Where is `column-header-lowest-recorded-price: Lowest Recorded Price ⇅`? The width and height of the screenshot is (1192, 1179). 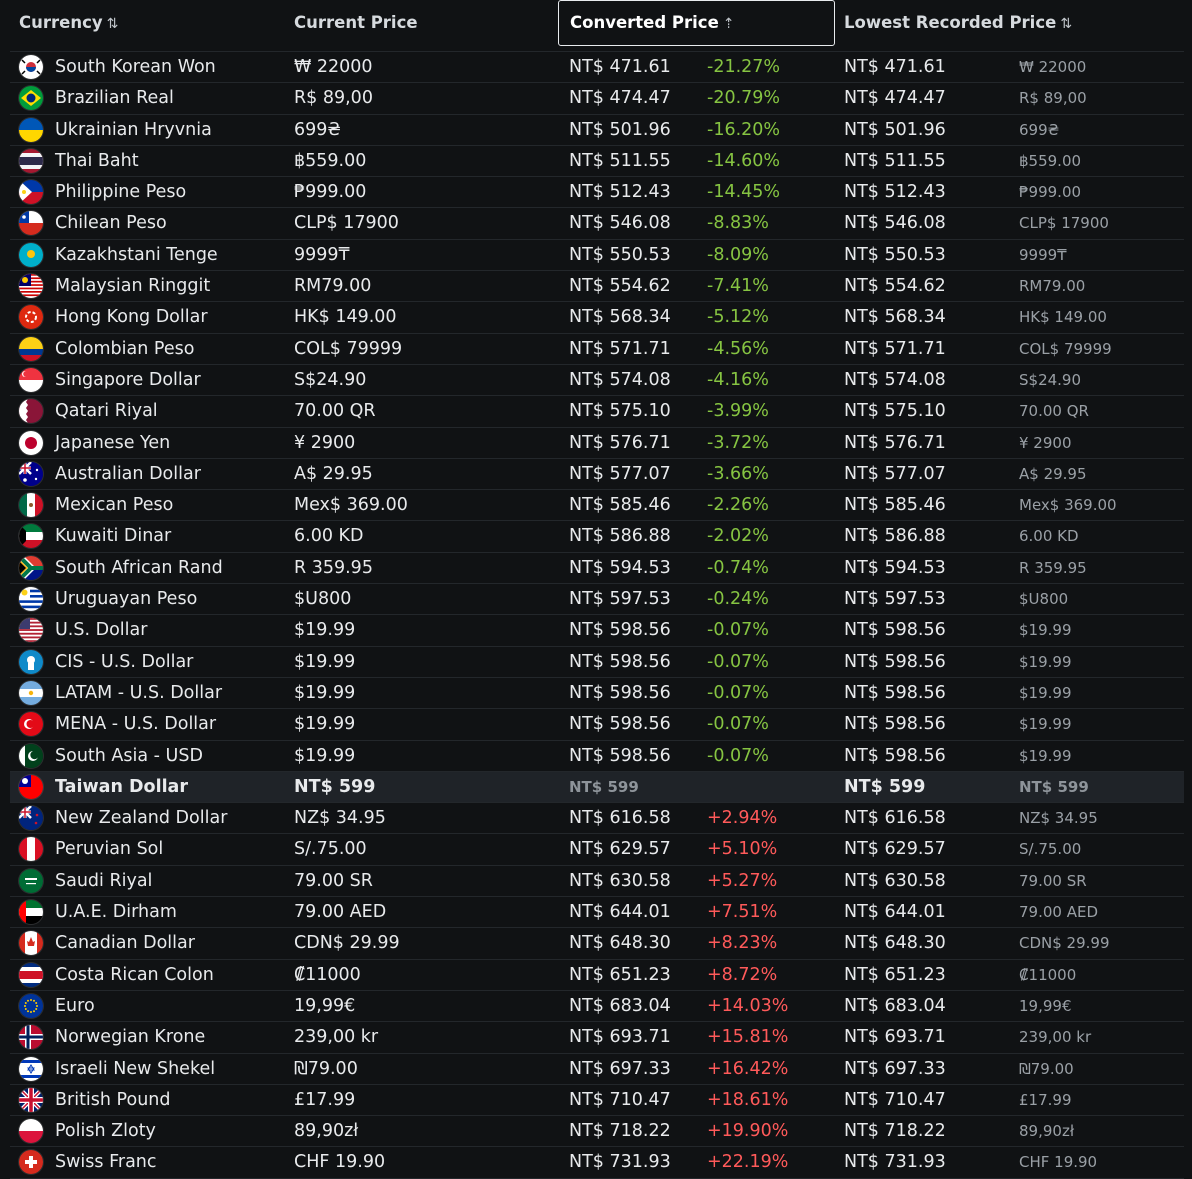 column-header-lowest-recorded-price: Lowest Recorded Price ⇅ is located at coordinates (998, 23).